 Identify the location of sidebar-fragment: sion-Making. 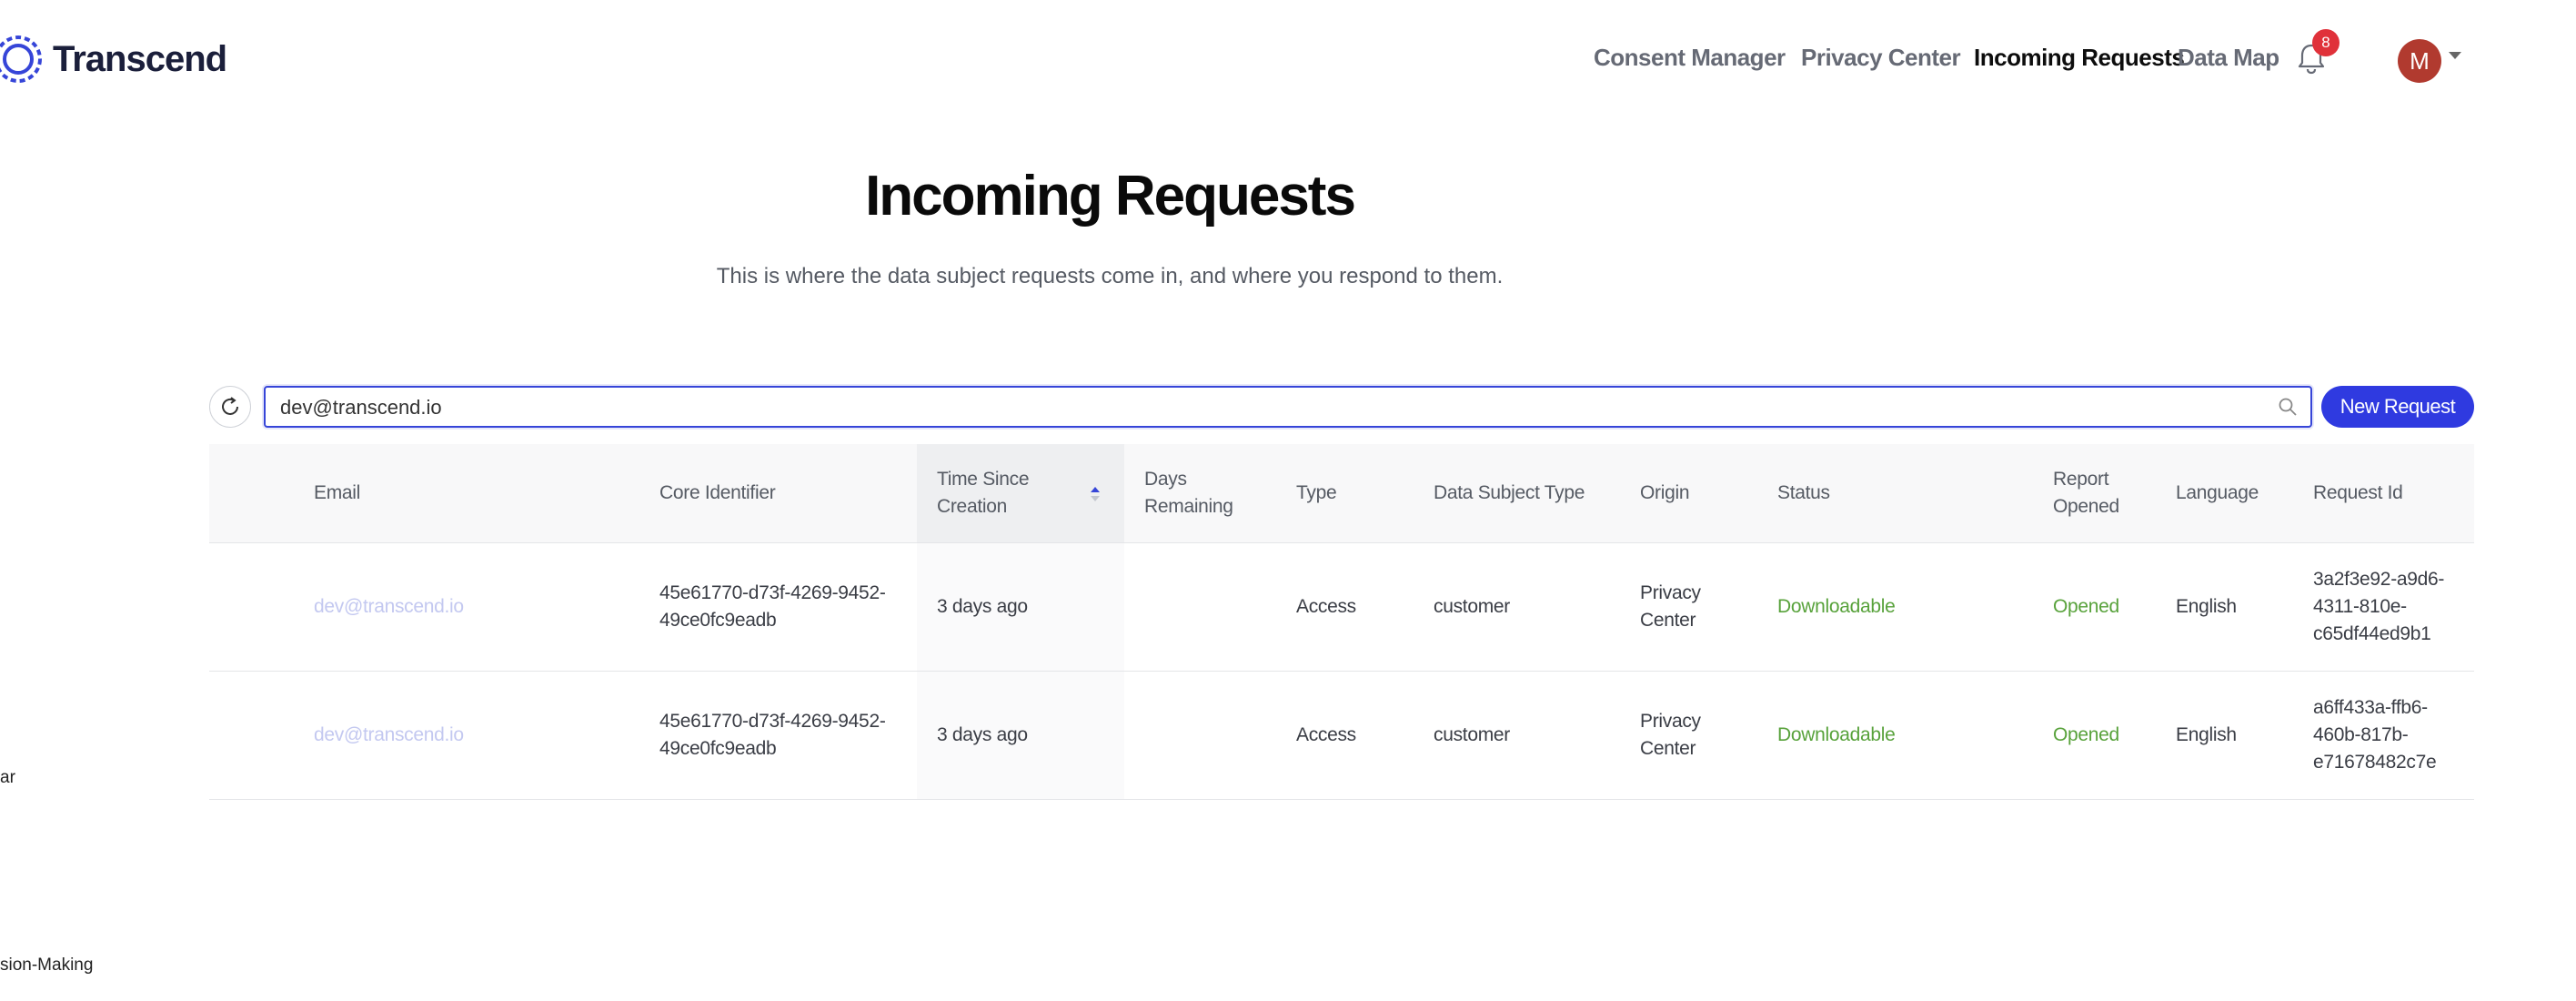
(47, 966).